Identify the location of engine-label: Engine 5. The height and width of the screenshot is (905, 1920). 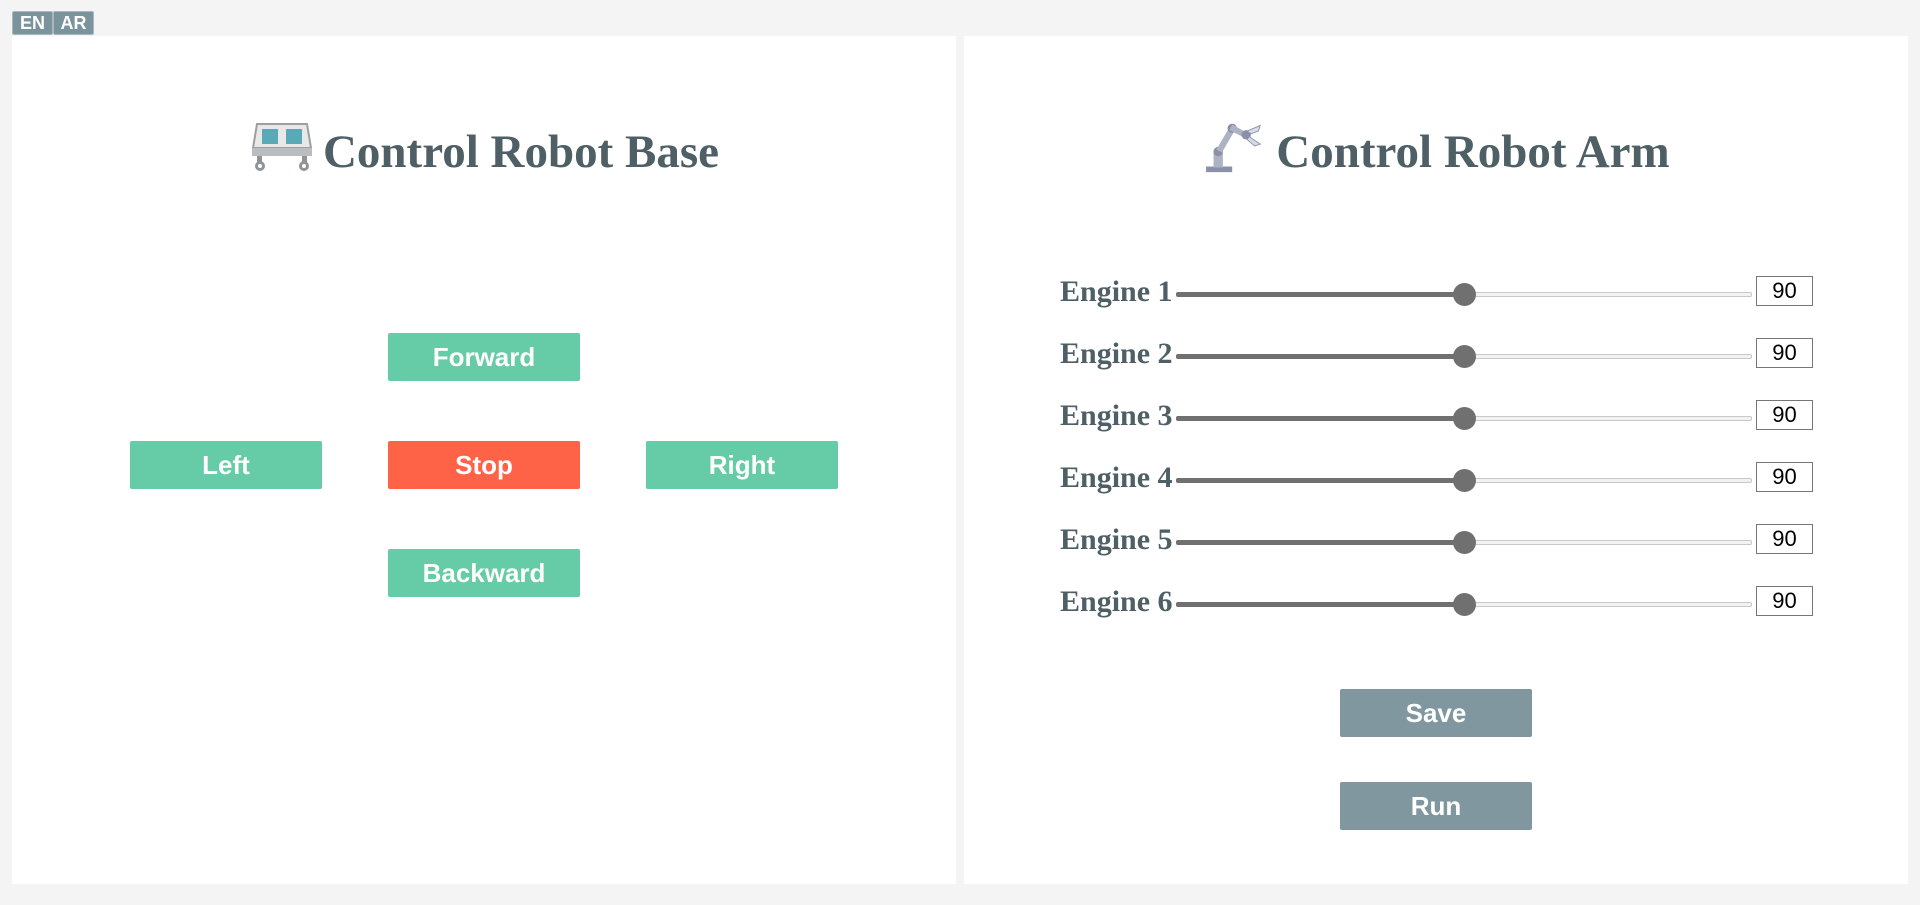
(1116, 539).